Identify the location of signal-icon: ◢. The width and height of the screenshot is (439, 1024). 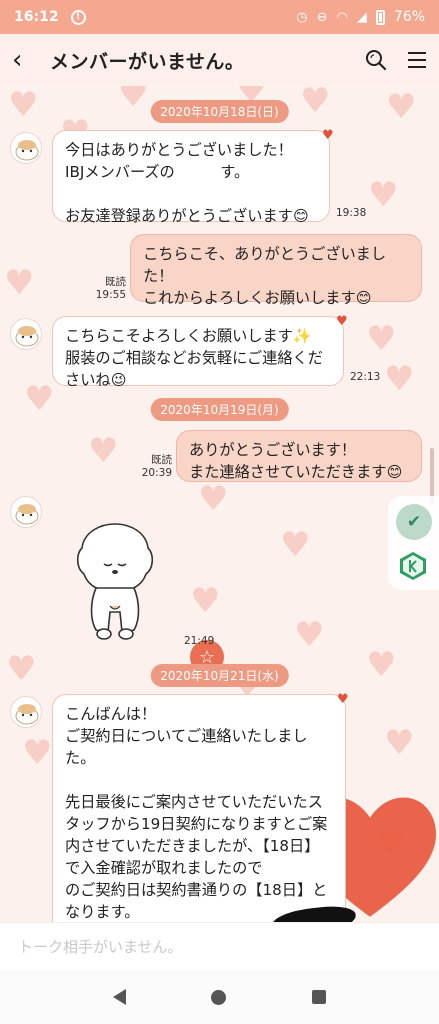
(361, 17).